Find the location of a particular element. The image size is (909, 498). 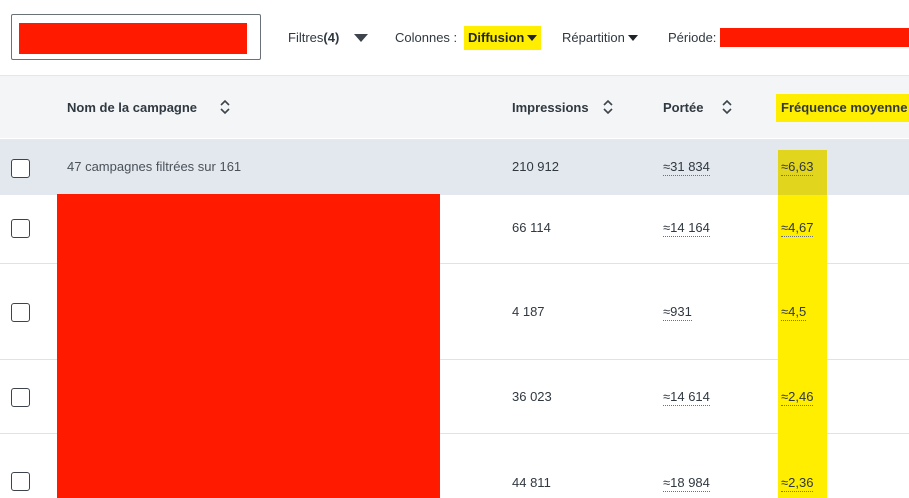

row-reach: ≈14 614 is located at coordinates (686, 397).